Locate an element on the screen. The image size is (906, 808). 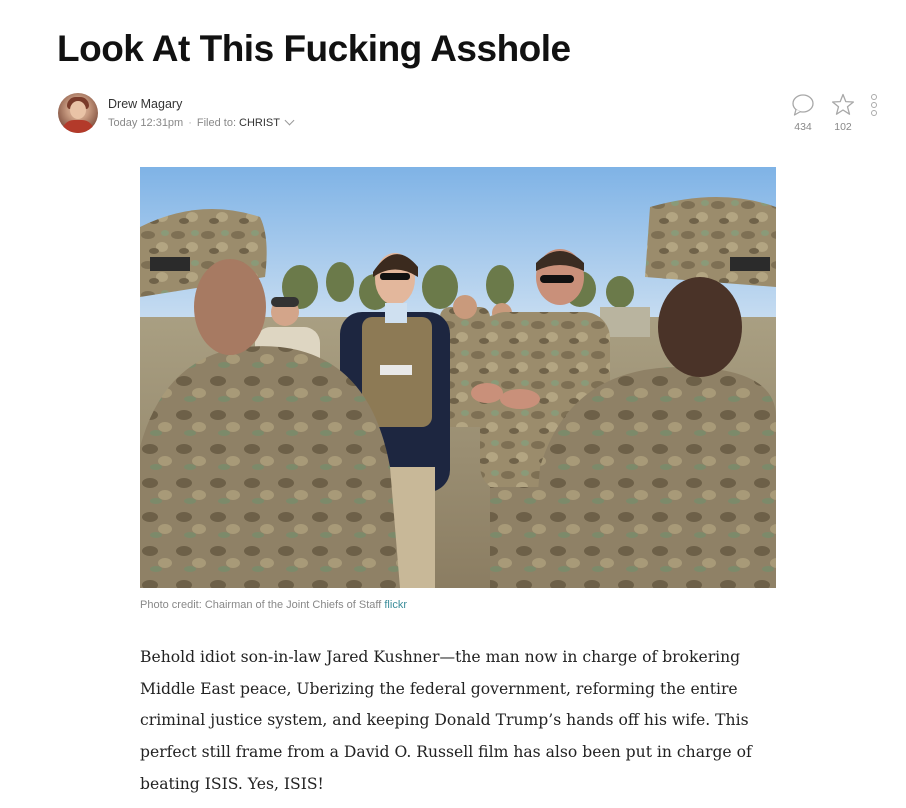
author-avatar is located at coordinates (78, 113).